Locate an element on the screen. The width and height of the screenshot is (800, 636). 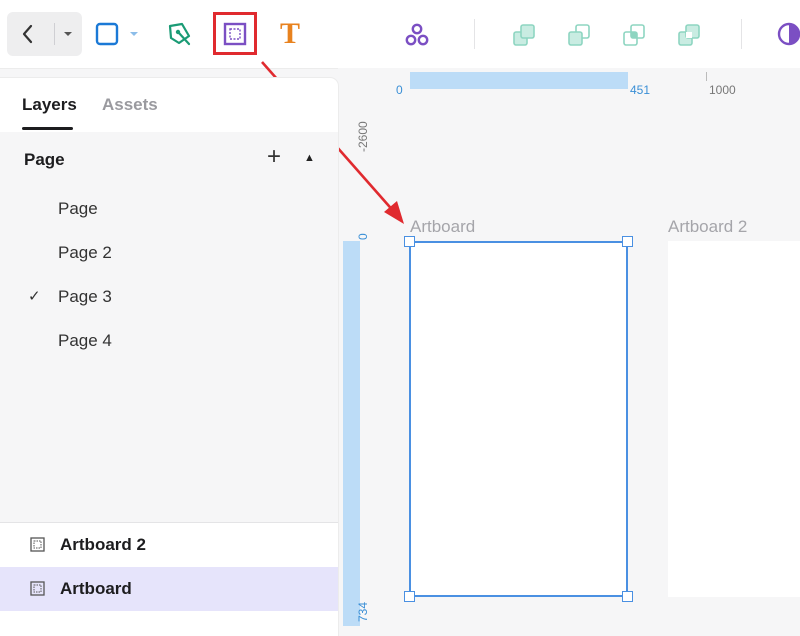
toolbar: T is located at coordinates (400, 34).